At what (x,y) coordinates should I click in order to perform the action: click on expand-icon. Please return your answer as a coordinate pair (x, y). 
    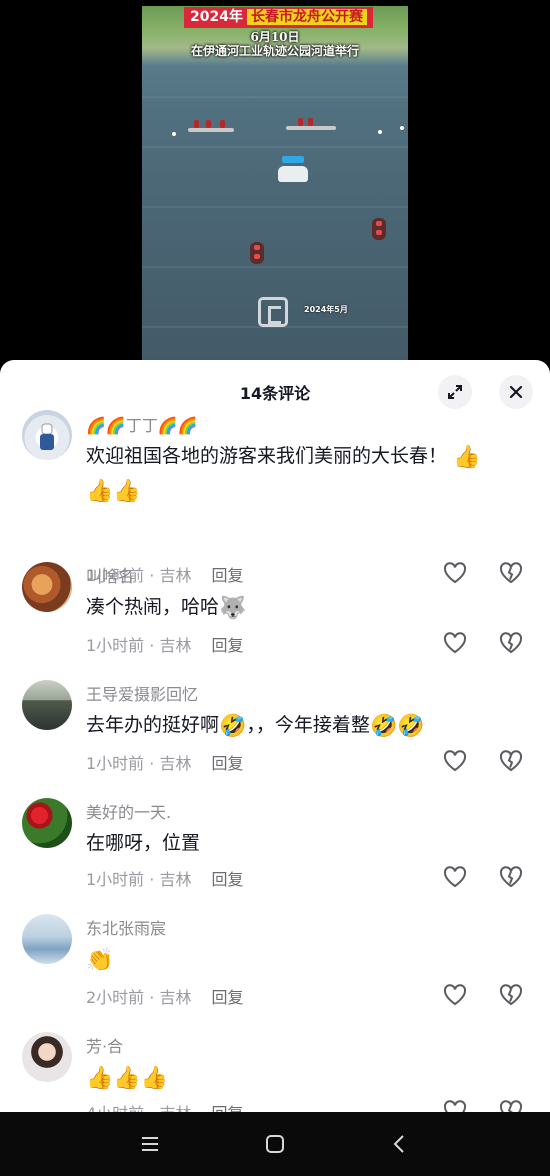
    Looking at the image, I should click on (455, 392).